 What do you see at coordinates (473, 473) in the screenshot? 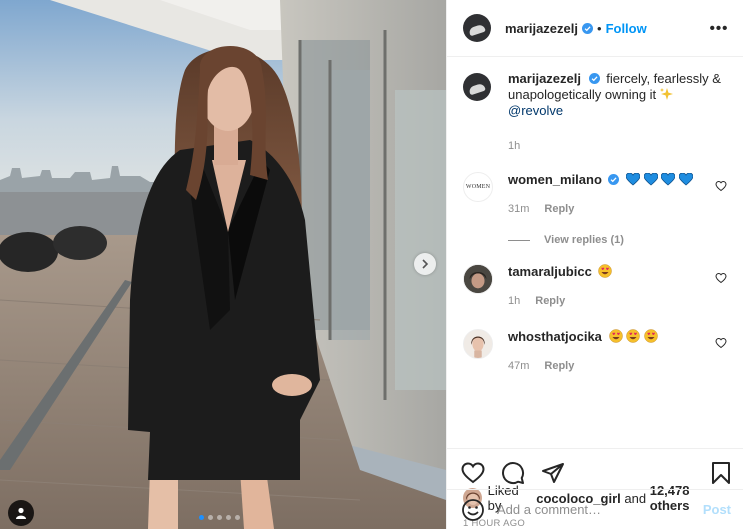
I see `like-heart-icon` at bounding box center [473, 473].